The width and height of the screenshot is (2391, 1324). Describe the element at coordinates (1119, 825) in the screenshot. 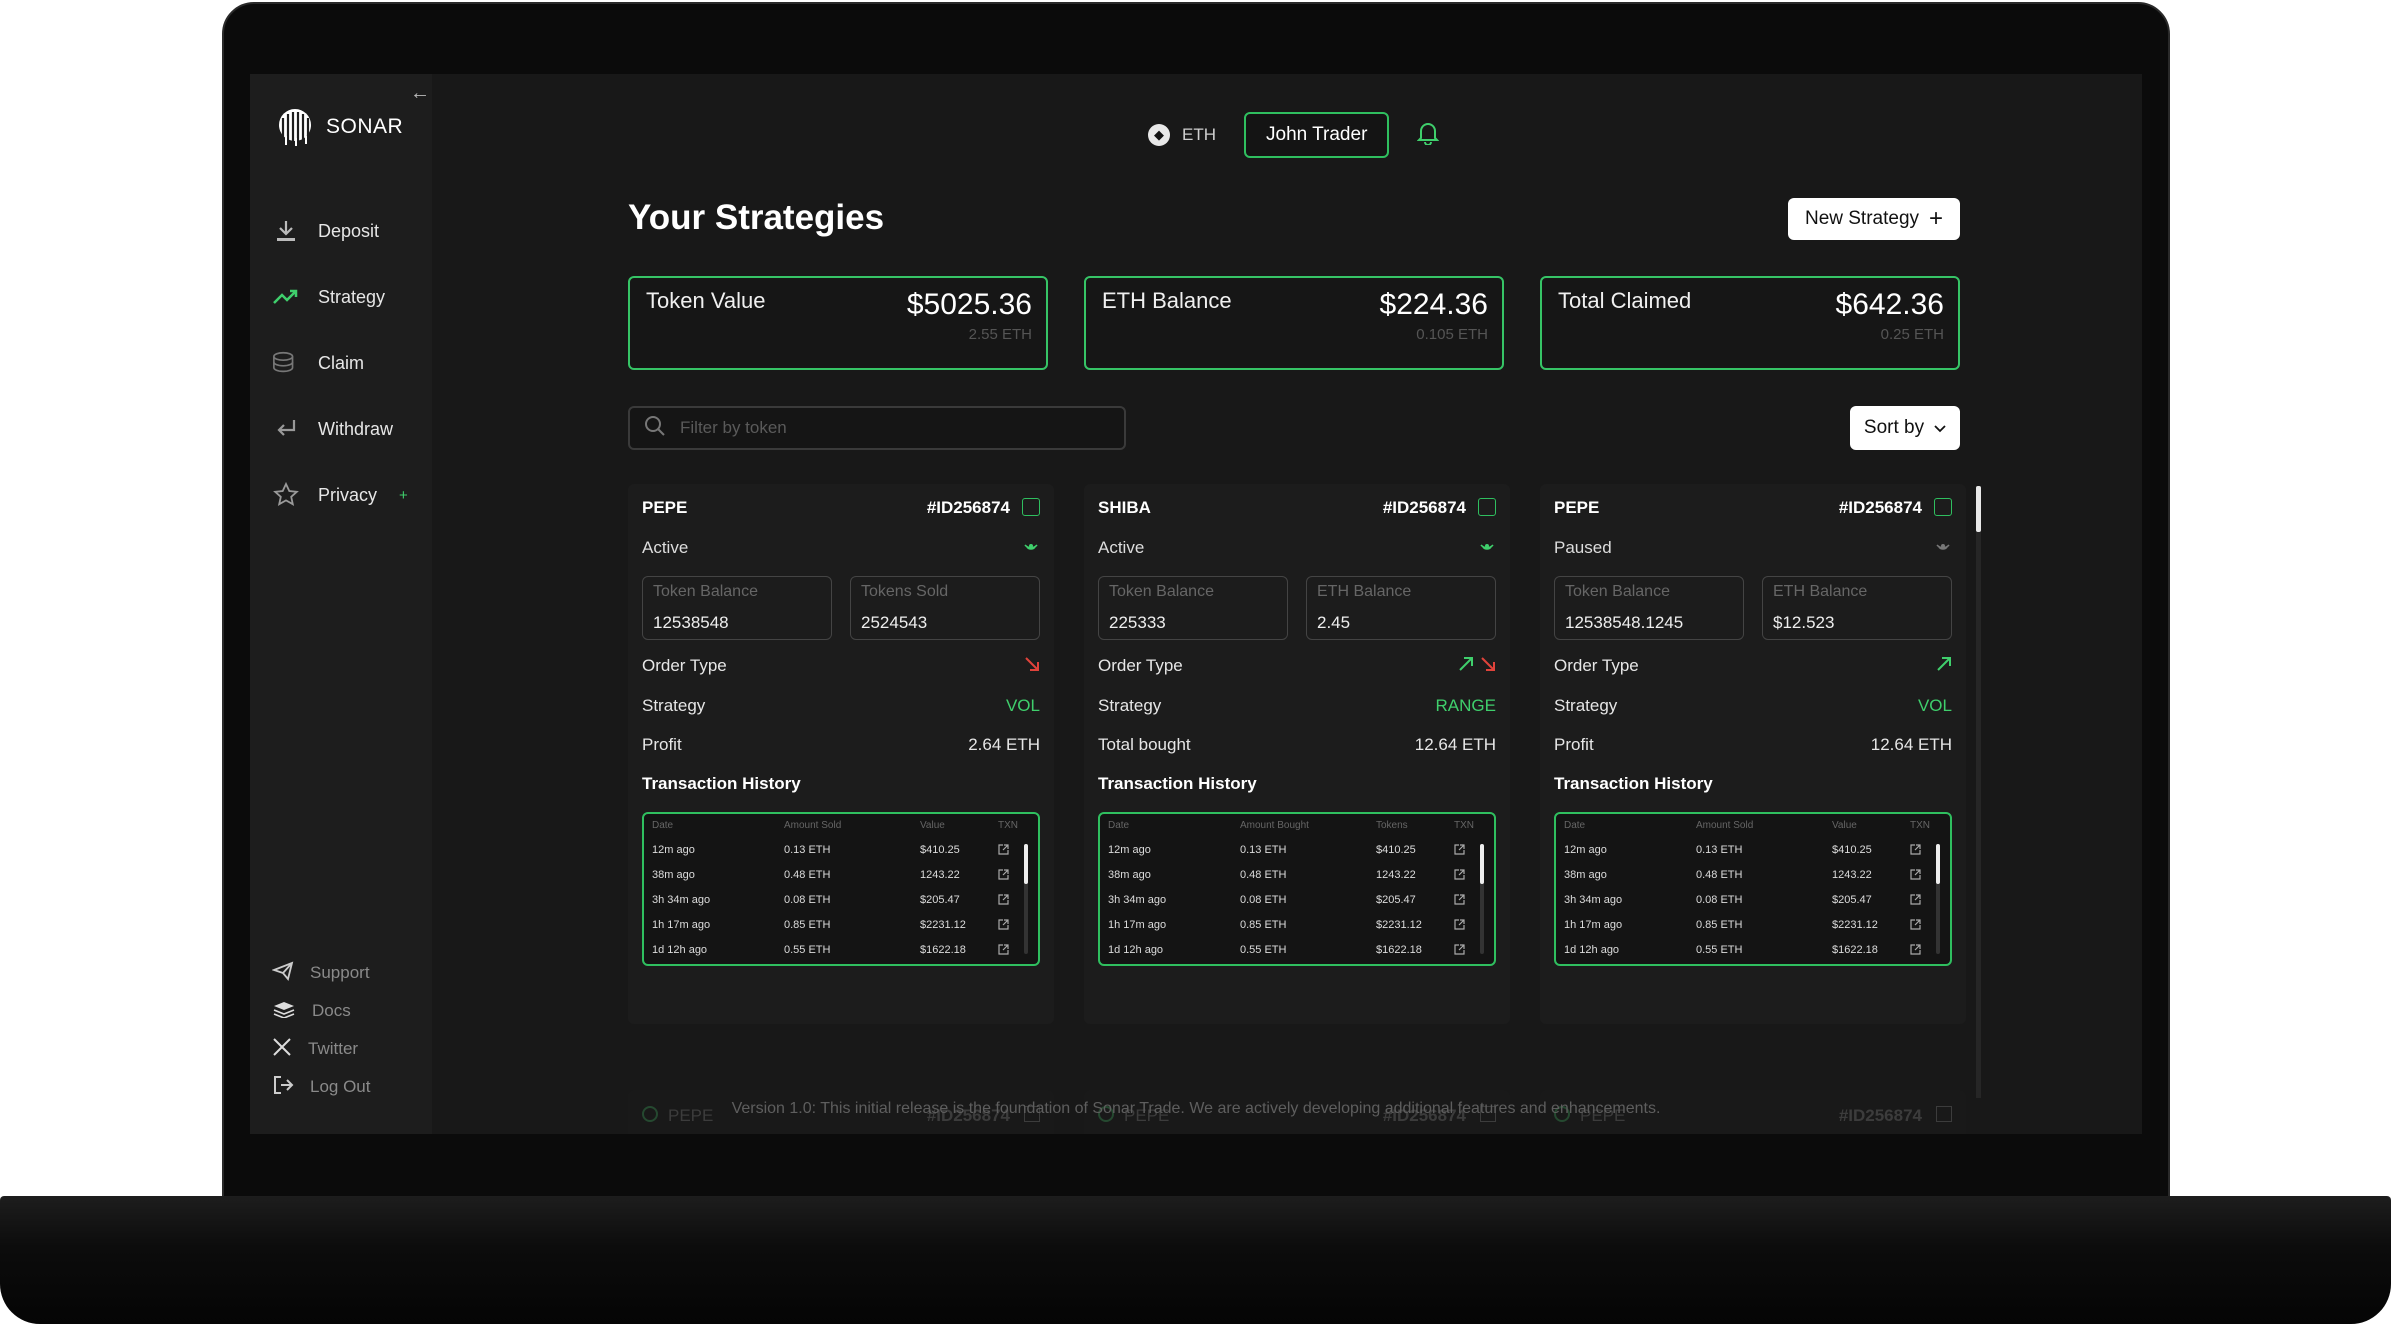

I see `column-header: Date` at that location.